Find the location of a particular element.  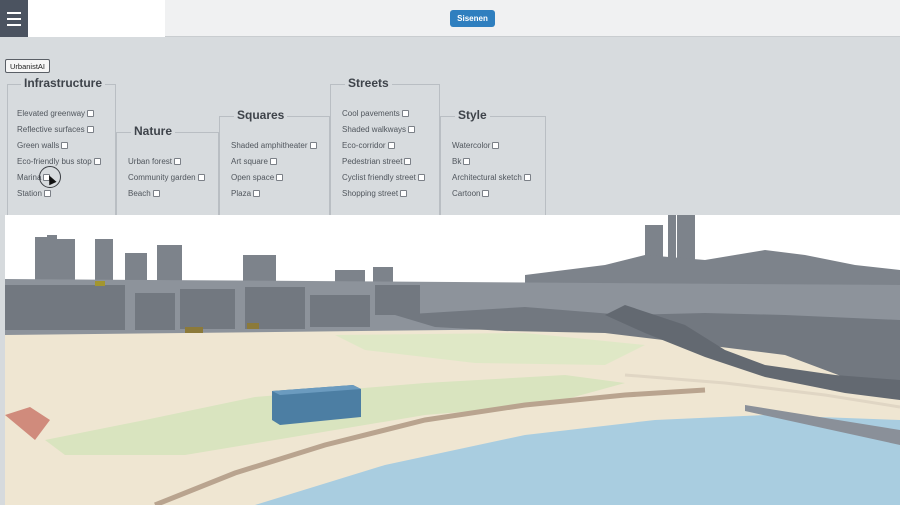

option-pedestrian-street: Pedestrian street is located at coordinates (377, 161).